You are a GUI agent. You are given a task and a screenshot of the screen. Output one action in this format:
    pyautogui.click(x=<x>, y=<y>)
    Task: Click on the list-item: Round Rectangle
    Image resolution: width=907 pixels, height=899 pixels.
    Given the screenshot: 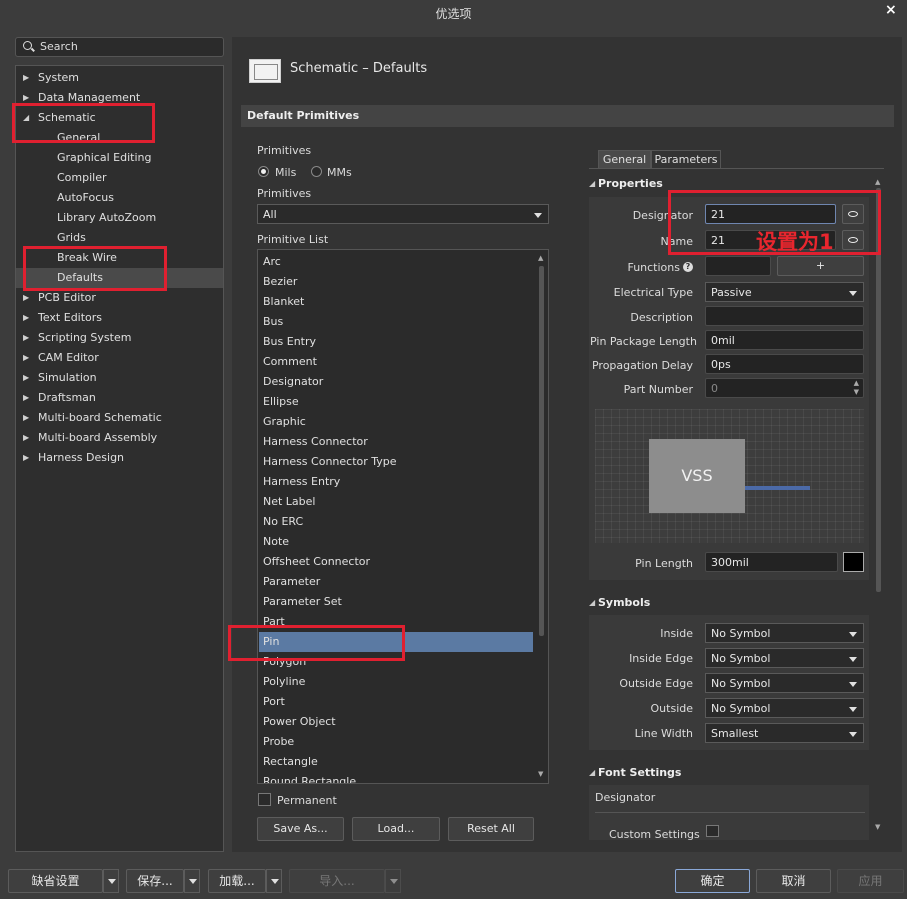 What is the action you would take?
    pyautogui.click(x=396, y=777)
    